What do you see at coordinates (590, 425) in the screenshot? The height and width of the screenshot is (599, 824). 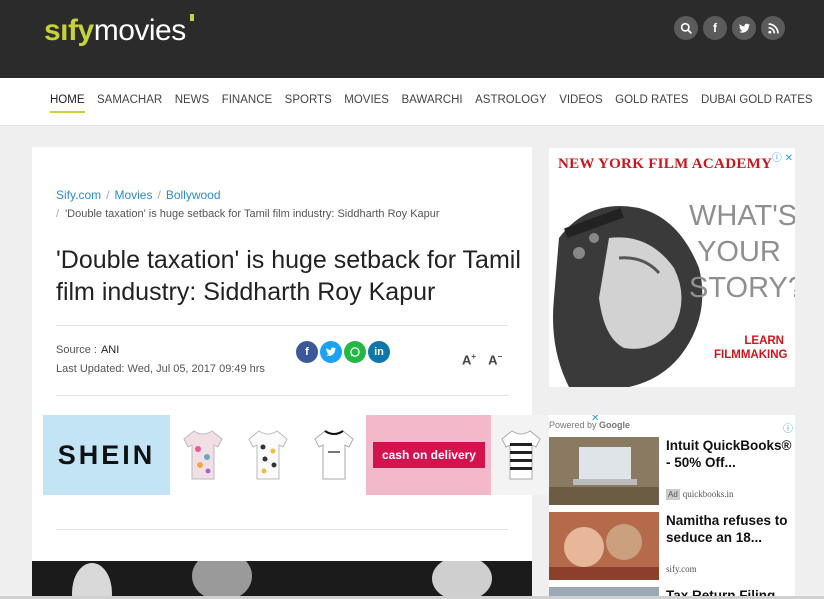 I see `powered-by-label: Powered by Google` at bounding box center [590, 425].